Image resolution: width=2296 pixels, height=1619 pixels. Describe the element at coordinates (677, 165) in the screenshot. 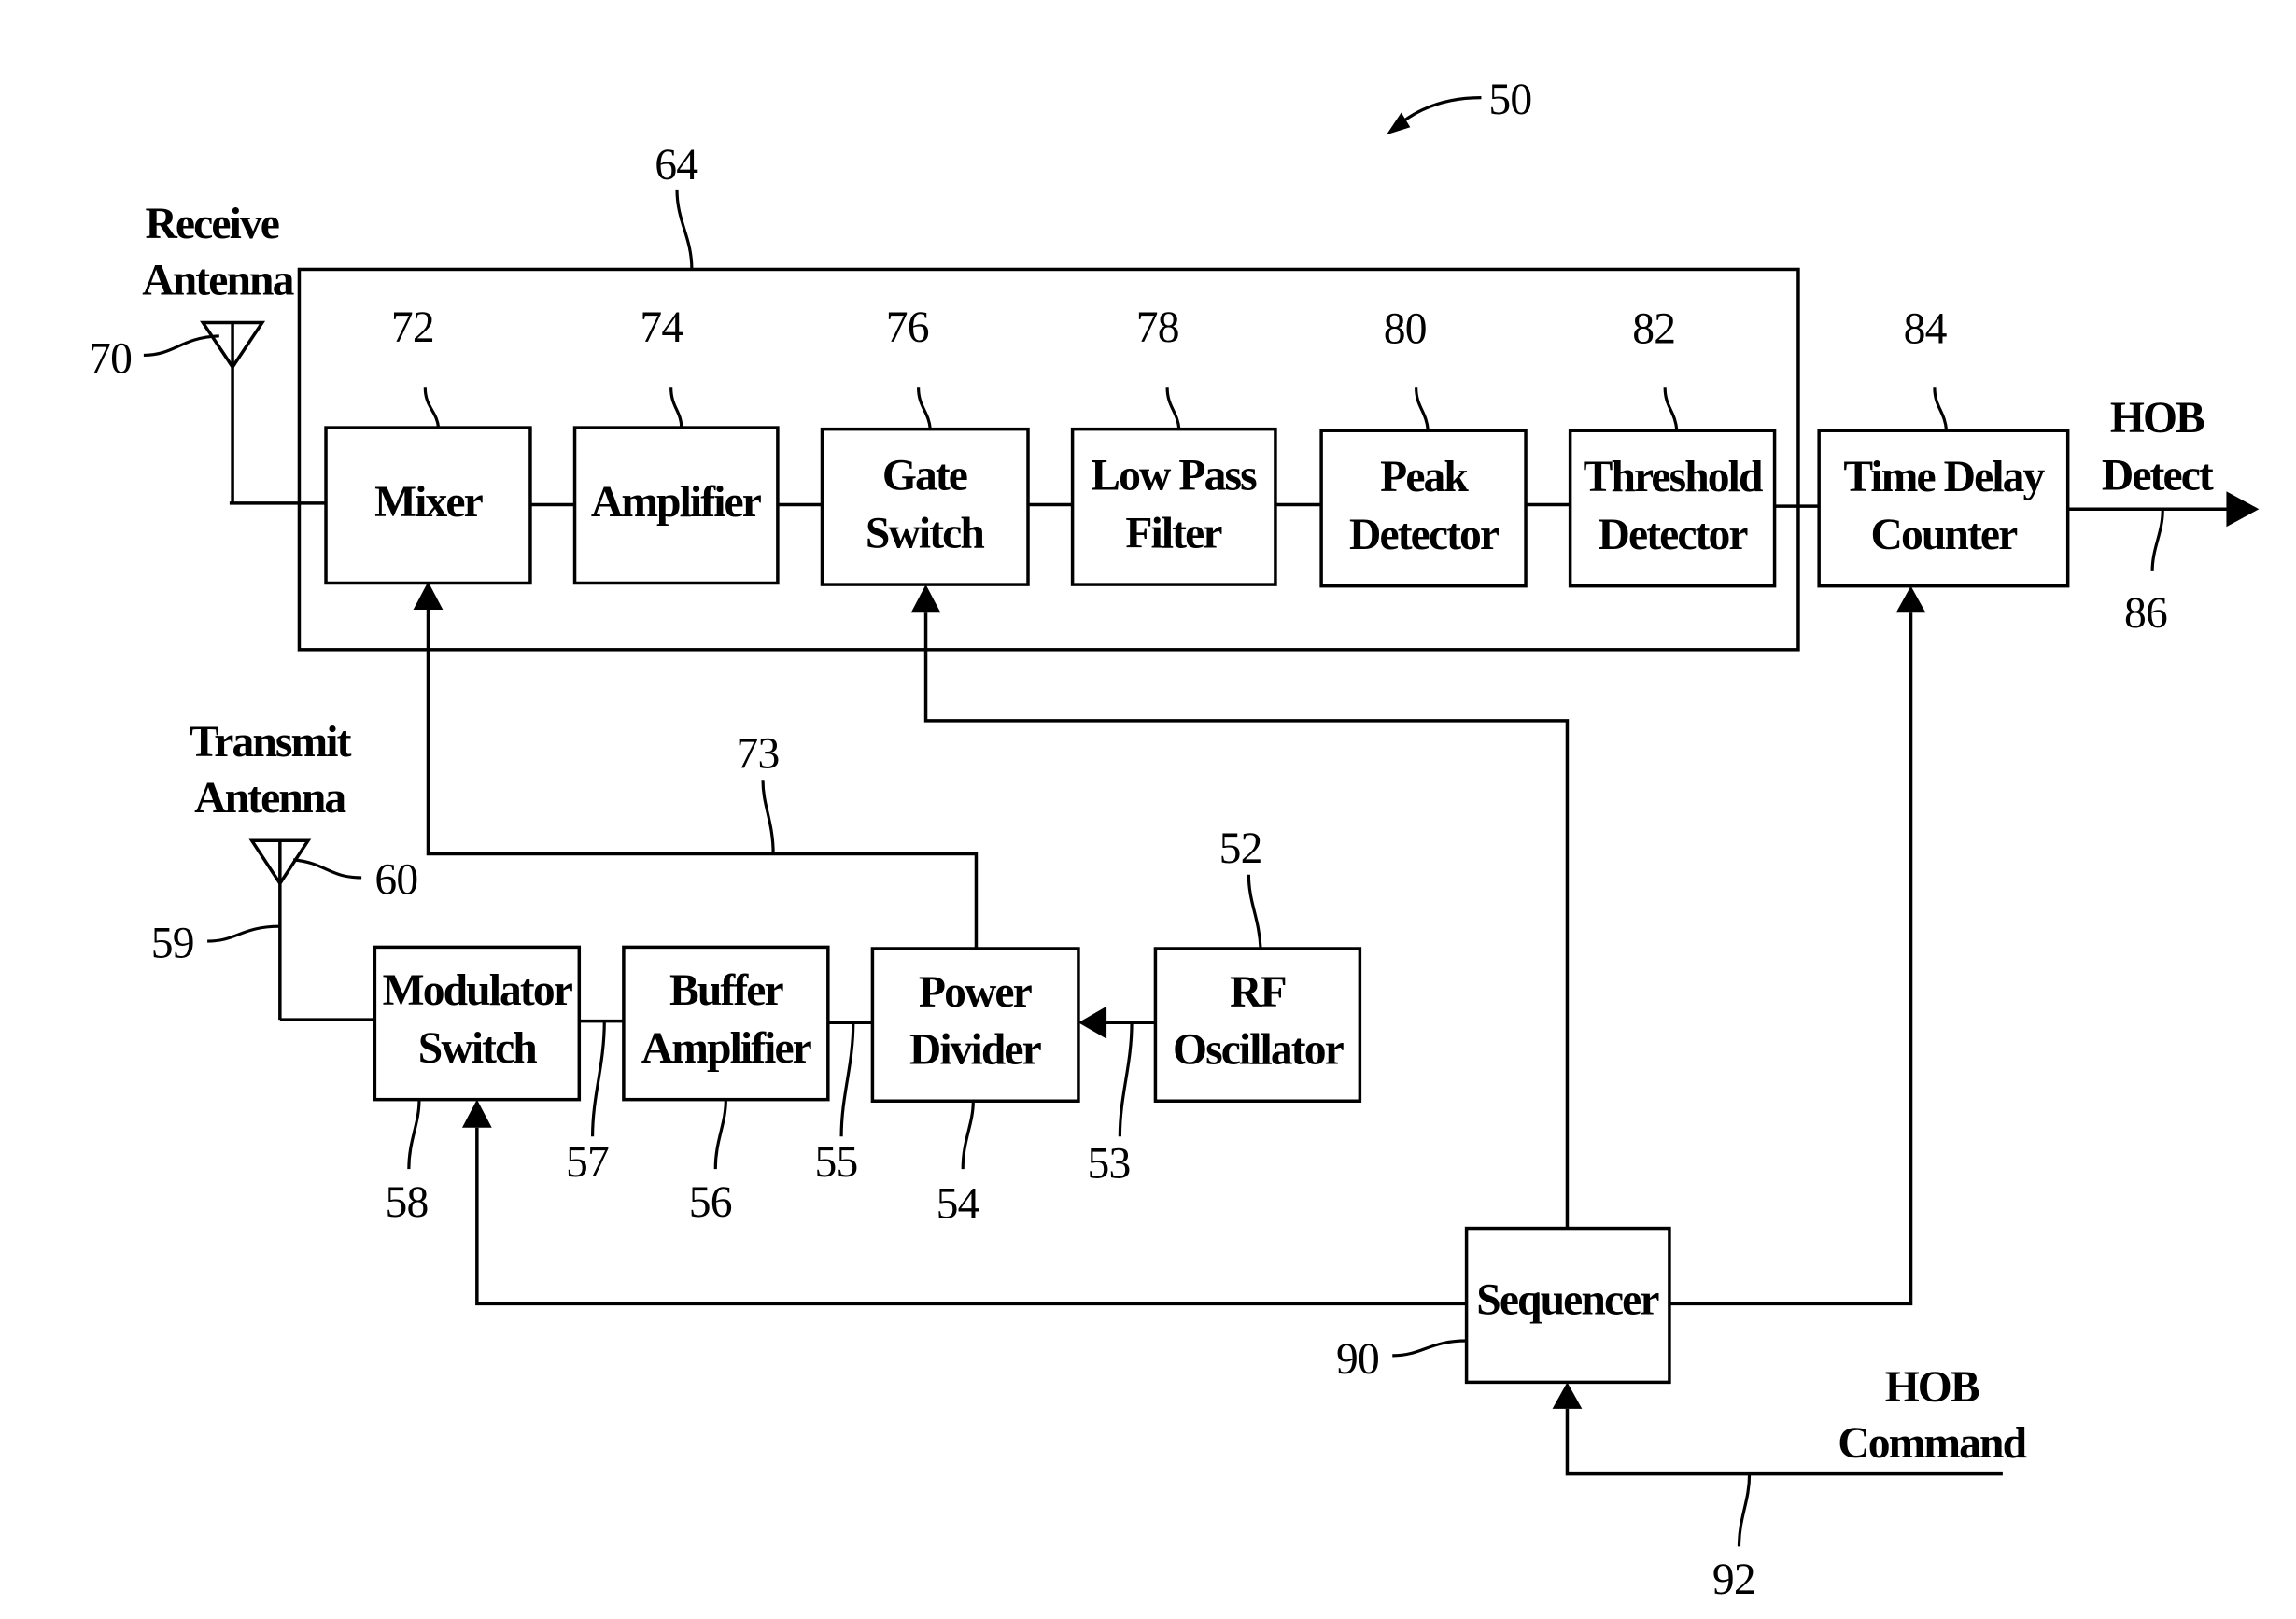

I see `receiver-group-ref: 64` at that location.